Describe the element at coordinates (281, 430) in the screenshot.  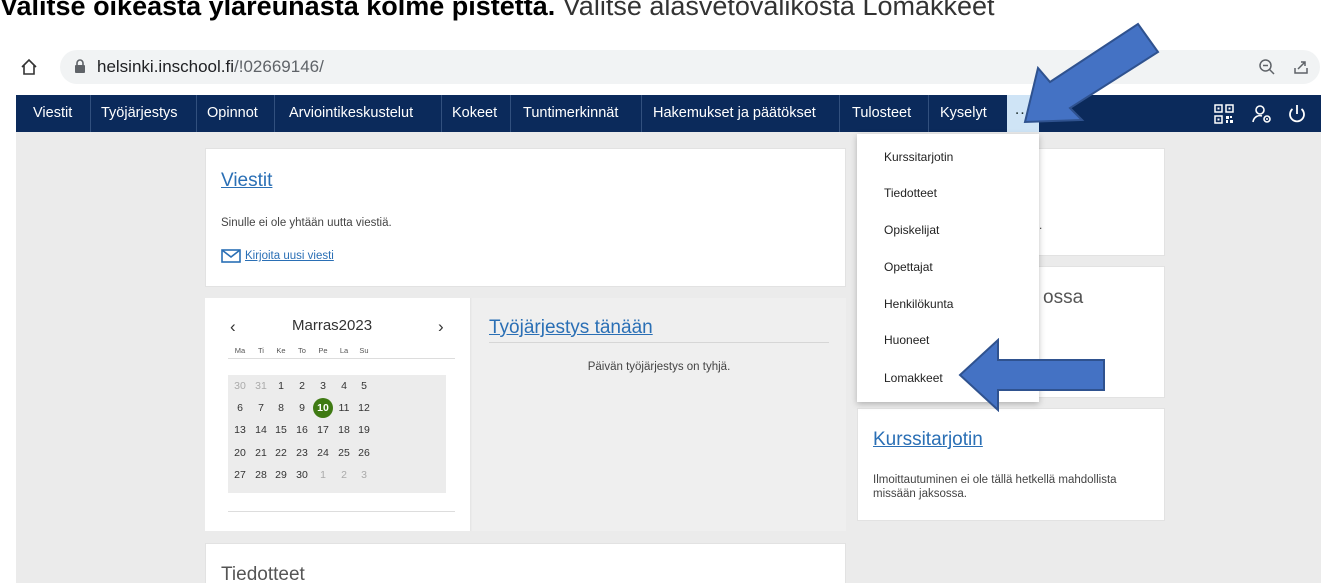
I see `calendar-day: 15` at that location.